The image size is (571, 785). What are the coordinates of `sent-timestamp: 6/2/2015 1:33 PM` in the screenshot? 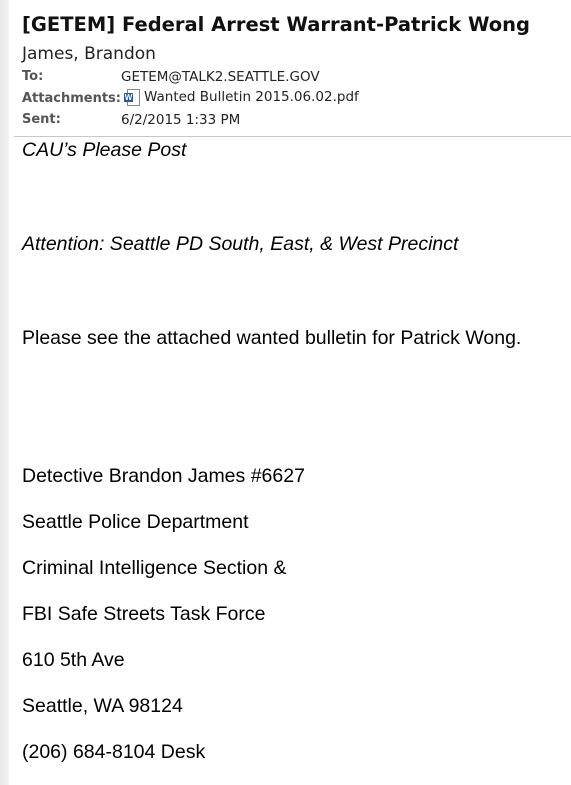 It's located at (181, 120).